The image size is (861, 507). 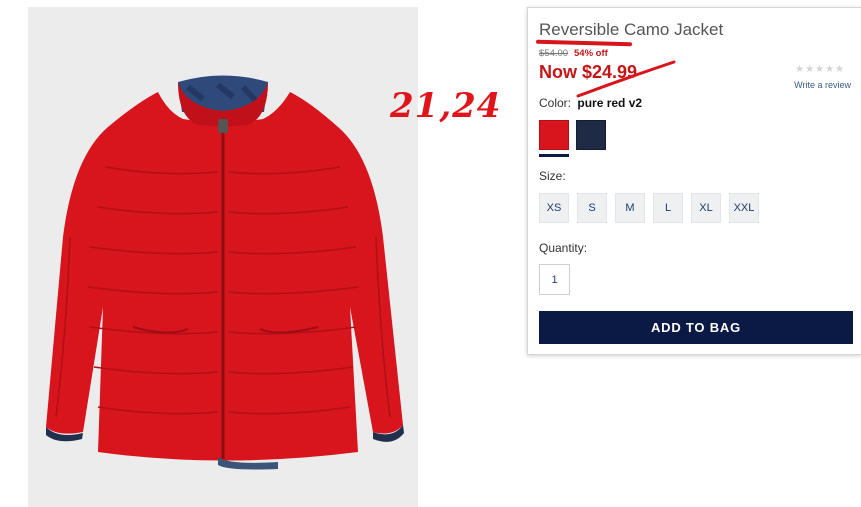 What do you see at coordinates (446, 106) in the screenshot?
I see `handwritten-annotation: 21,24` at bounding box center [446, 106].